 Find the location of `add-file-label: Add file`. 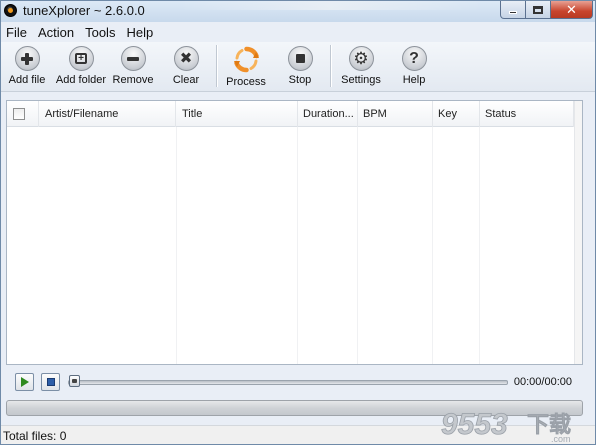

add-file-label: Add file is located at coordinates (27, 80).